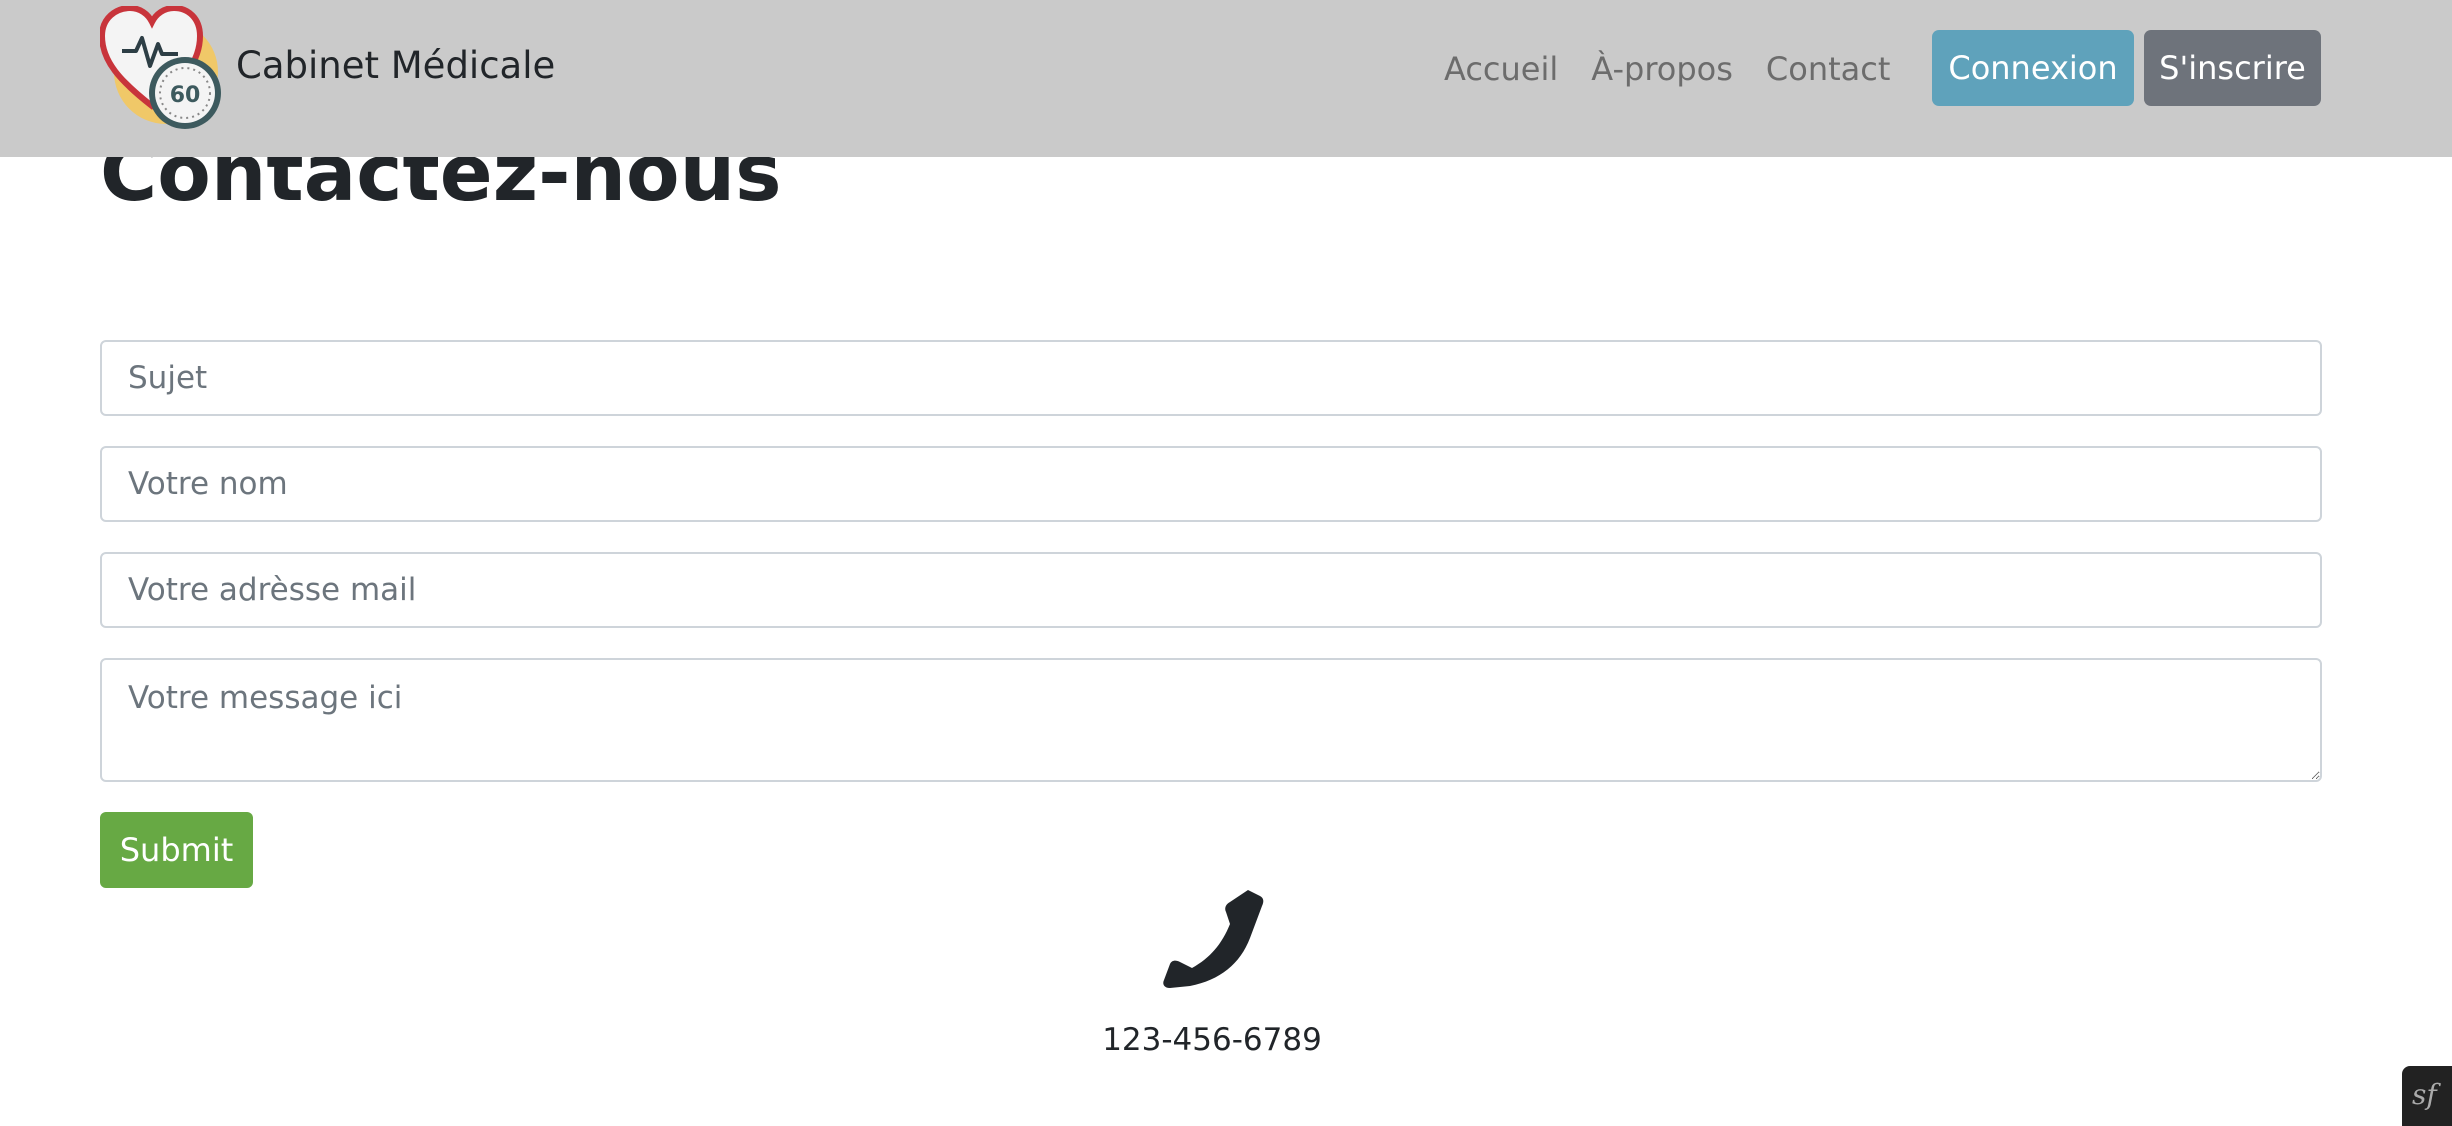 The height and width of the screenshot is (1126, 2452). What do you see at coordinates (396, 65) in the screenshot?
I see `brand-name: Cabinet Médicale` at bounding box center [396, 65].